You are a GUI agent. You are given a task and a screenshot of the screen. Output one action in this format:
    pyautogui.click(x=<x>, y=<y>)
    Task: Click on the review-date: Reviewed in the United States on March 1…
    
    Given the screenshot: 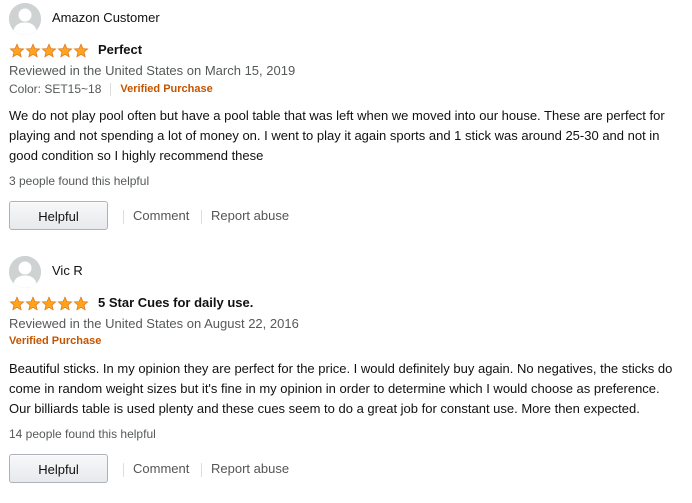 What is the action you would take?
    pyautogui.click(x=152, y=70)
    